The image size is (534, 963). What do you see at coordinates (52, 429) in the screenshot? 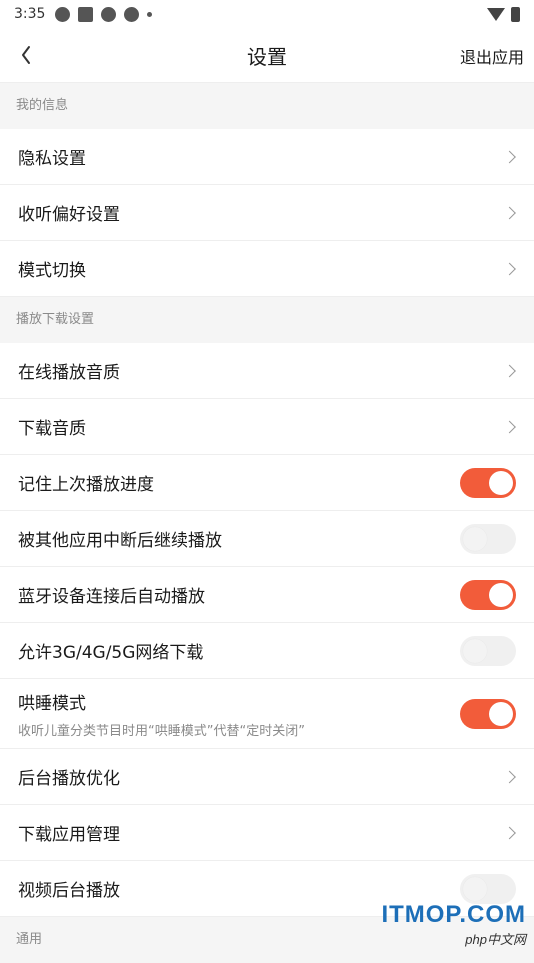
I see `settings-item-label: 下载音质` at bounding box center [52, 429].